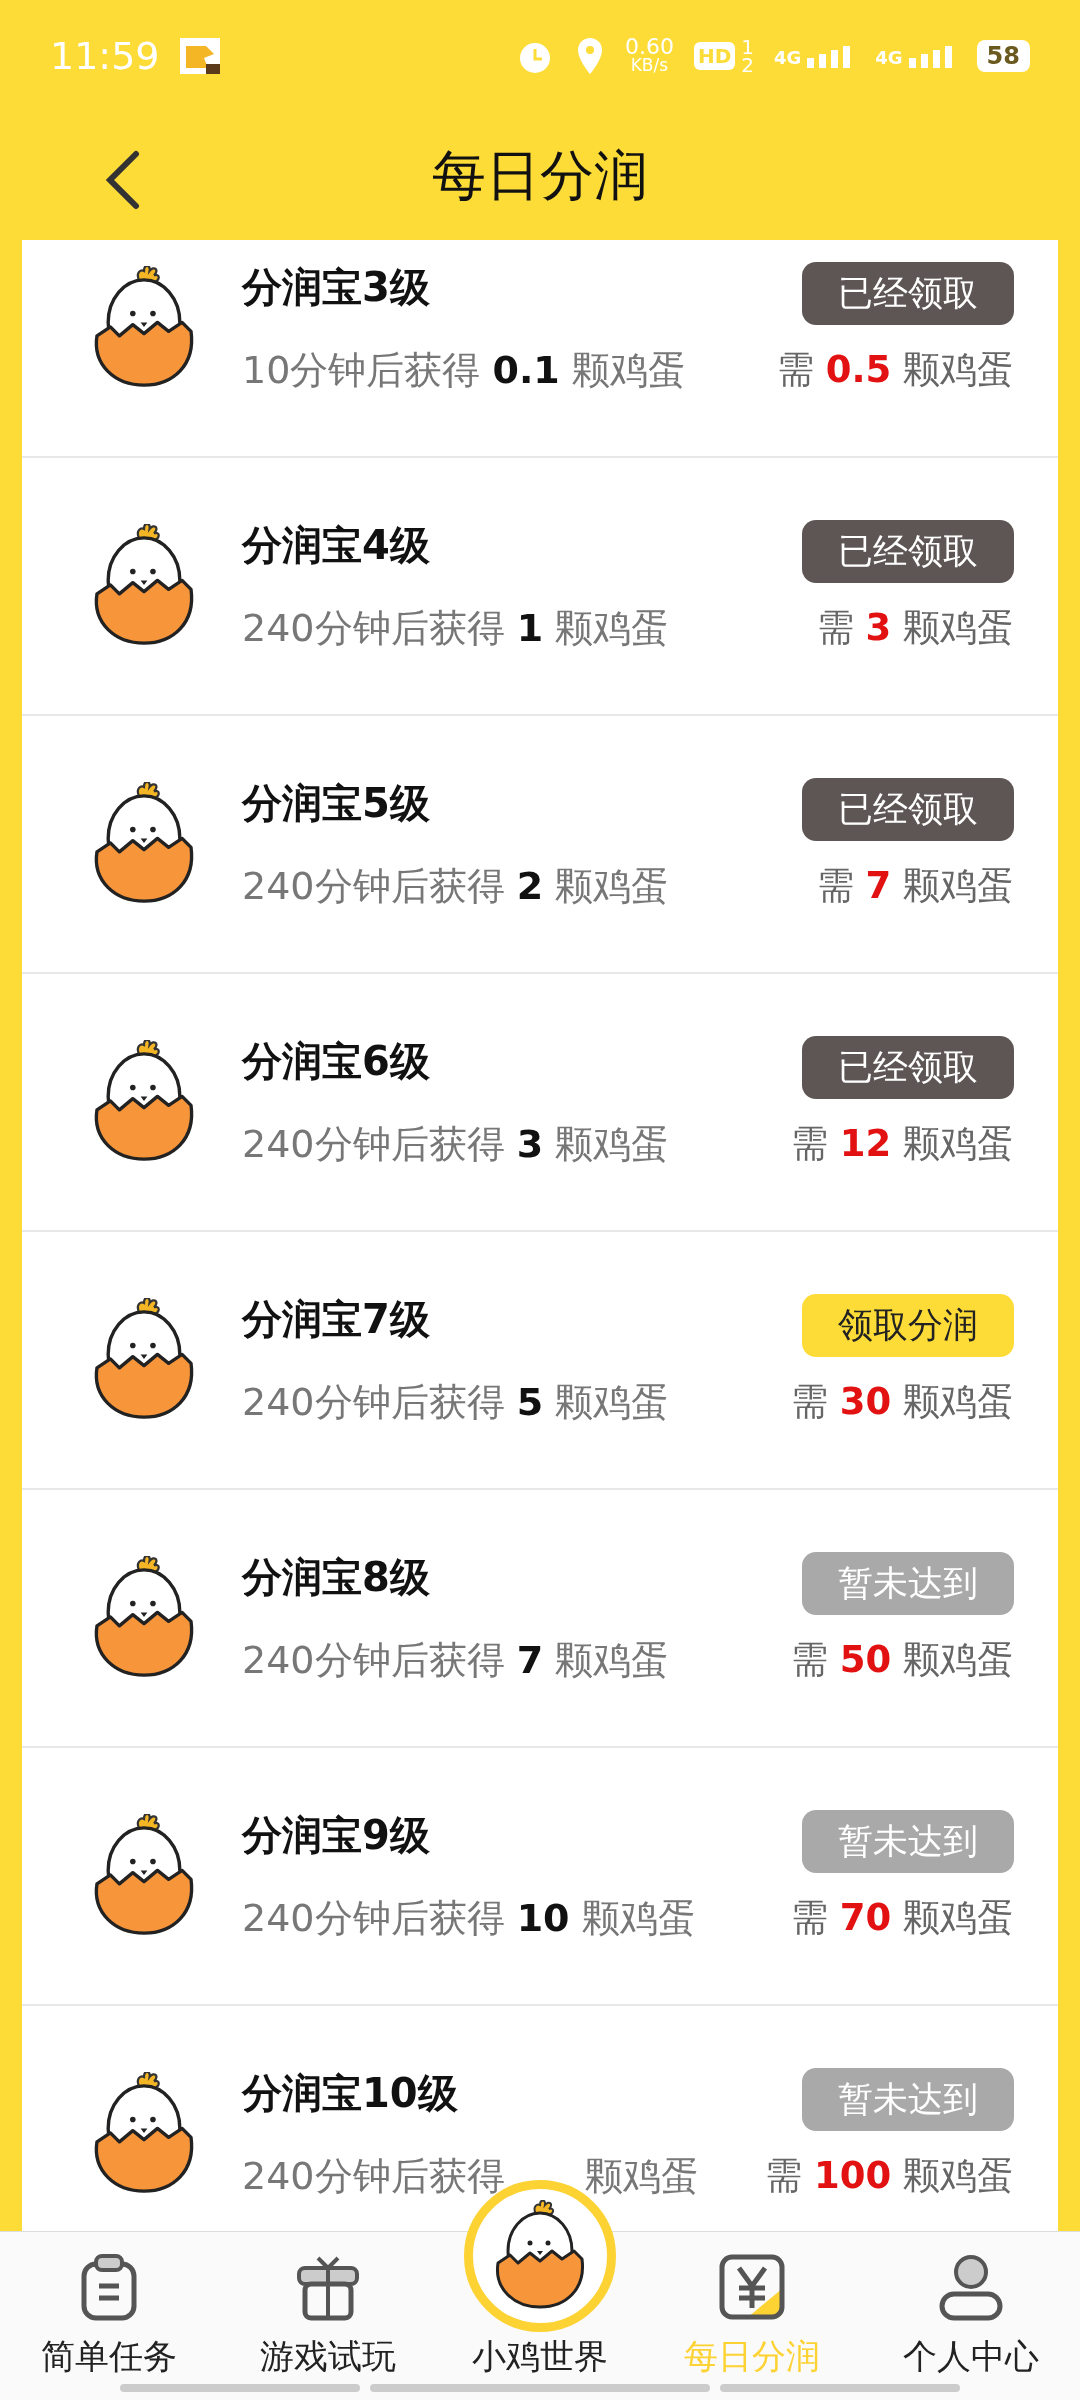 This screenshot has width=1080, height=2400. I want to click on status-time: 11:59, so click(105, 56).